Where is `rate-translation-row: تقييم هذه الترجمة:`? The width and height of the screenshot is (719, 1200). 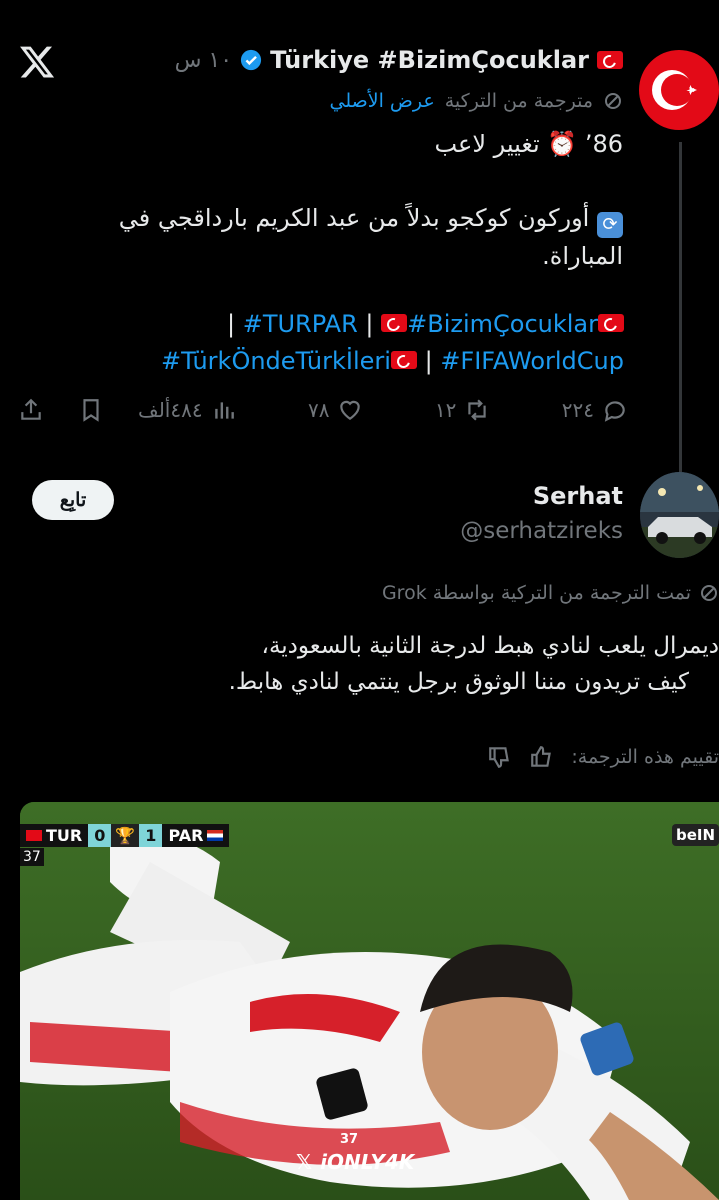
rate-translation-row: تقييم هذه الترجمة: is located at coordinates (603, 757).